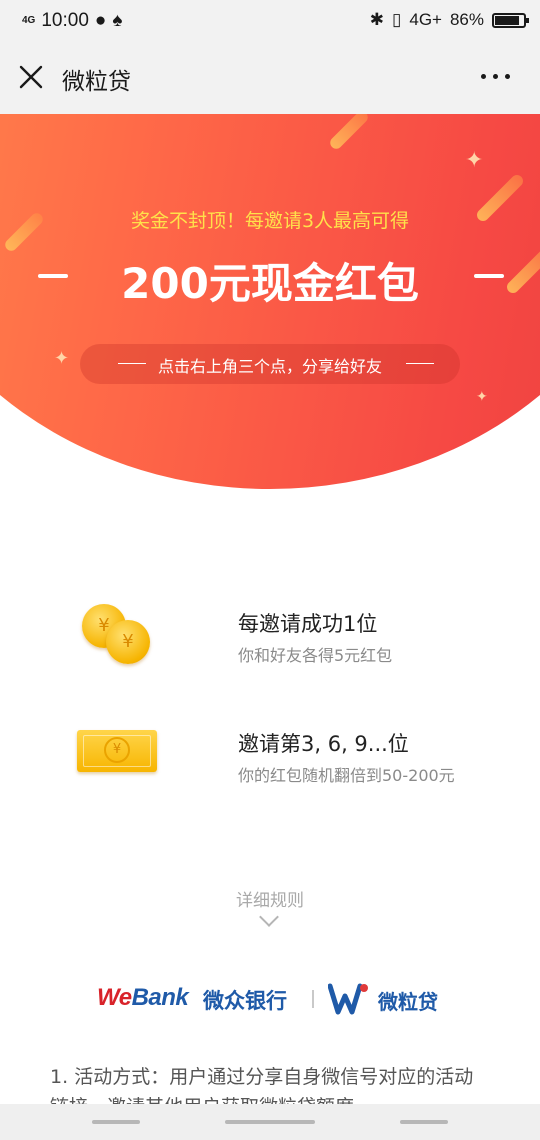 The width and height of the screenshot is (540, 1140). What do you see at coordinates (65, 20) in the screenshot?
I see `status-time: 10:00` at bounding box center [65, 20].